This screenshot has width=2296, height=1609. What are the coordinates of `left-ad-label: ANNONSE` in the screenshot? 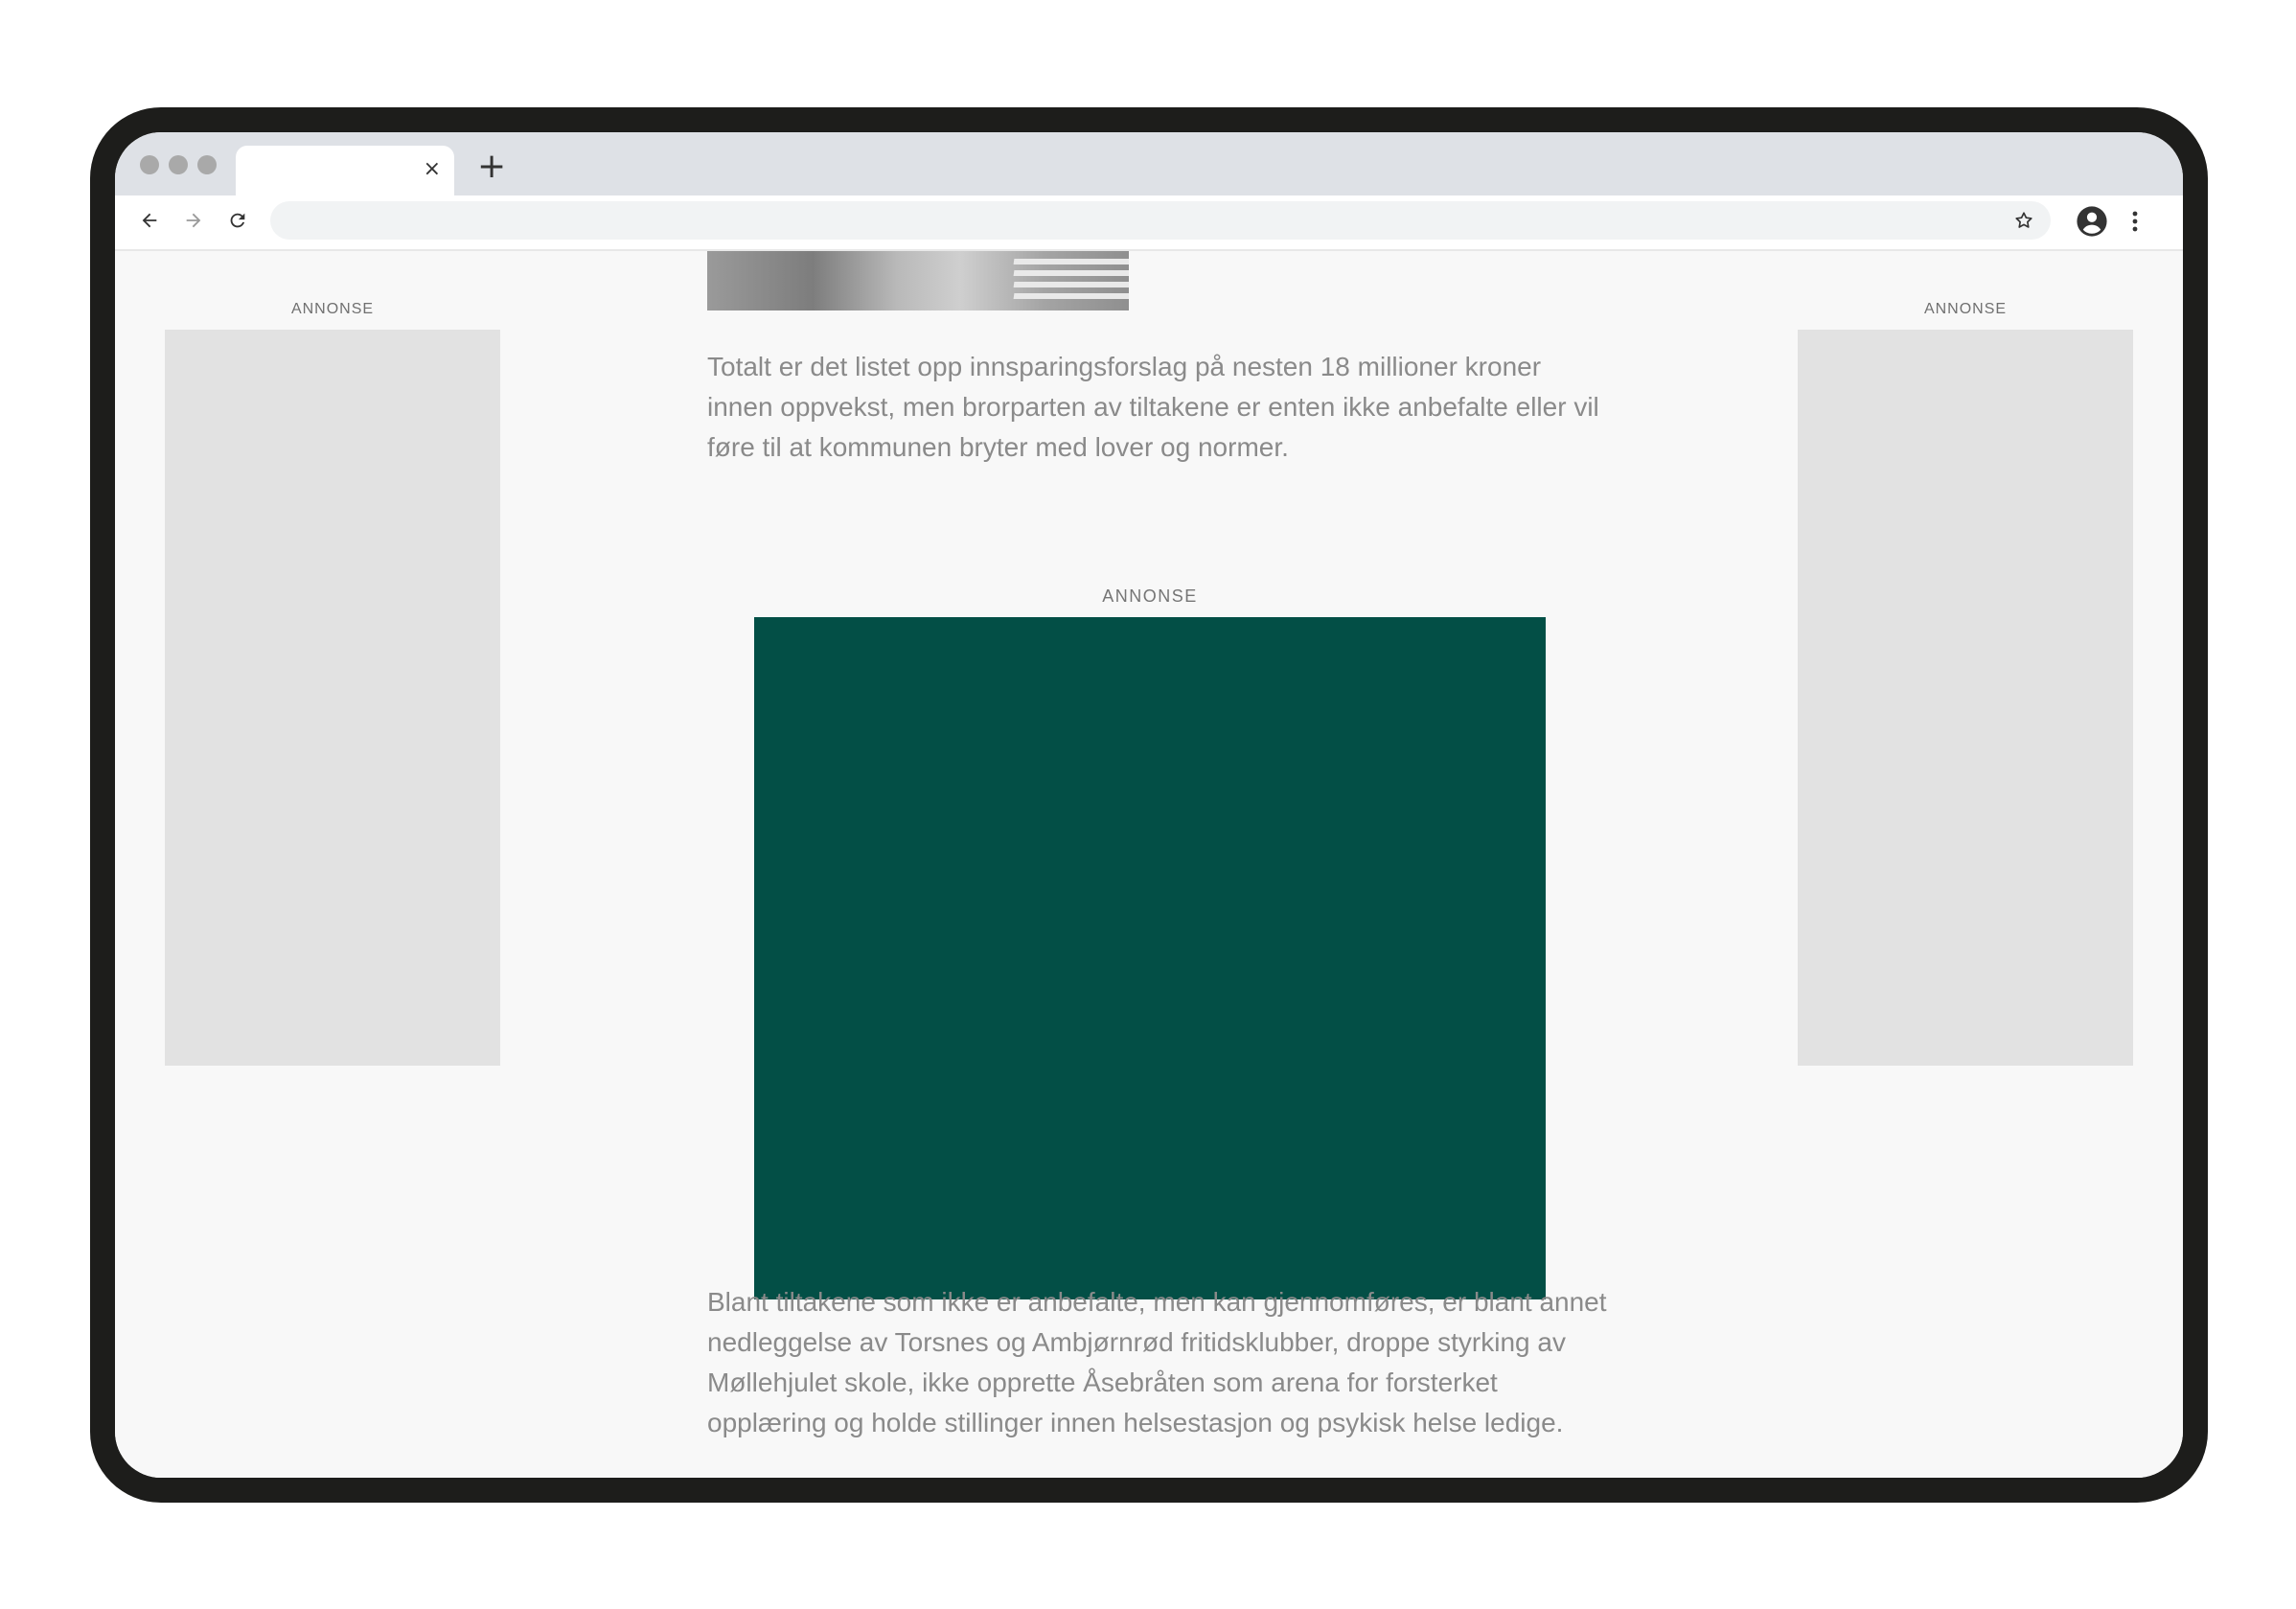 It's located at (332, 309).